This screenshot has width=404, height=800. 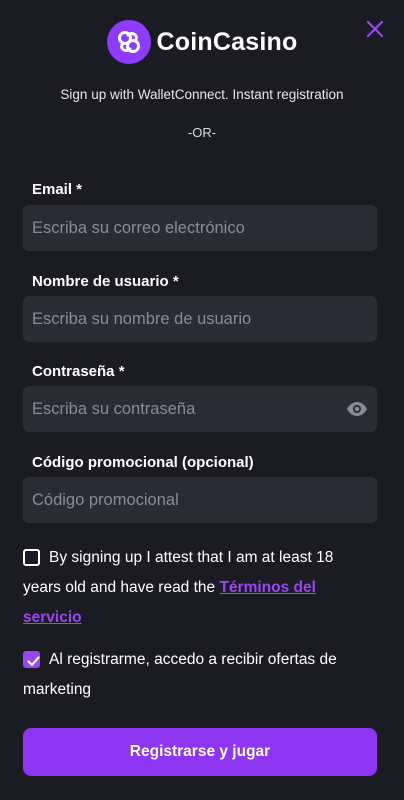 I want to click on age-consent-checkbox, so click(x=31, y=557).